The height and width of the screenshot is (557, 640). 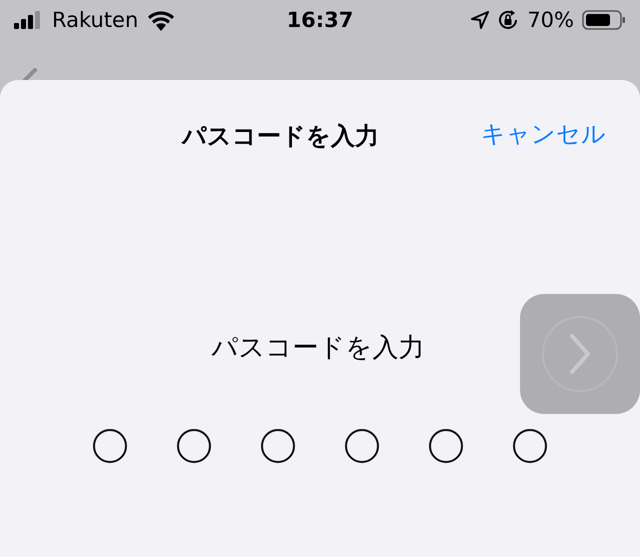 I want to click on wifi-icon, so click(x=161, y=20).